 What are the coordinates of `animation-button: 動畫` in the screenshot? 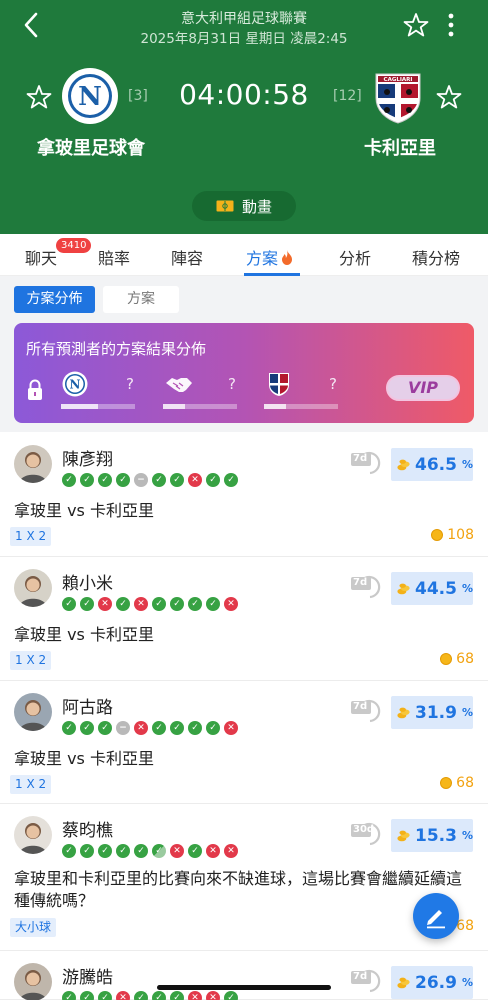 It's located at (244, 206).